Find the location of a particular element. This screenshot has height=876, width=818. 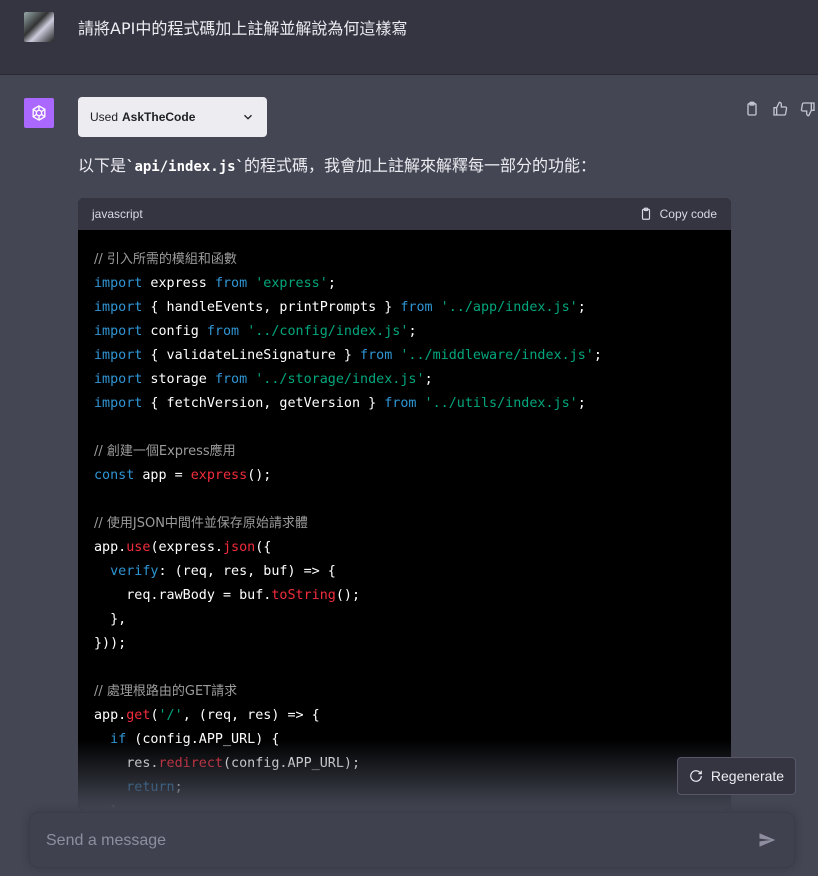

send-icon is located at coordinates (767, 840).